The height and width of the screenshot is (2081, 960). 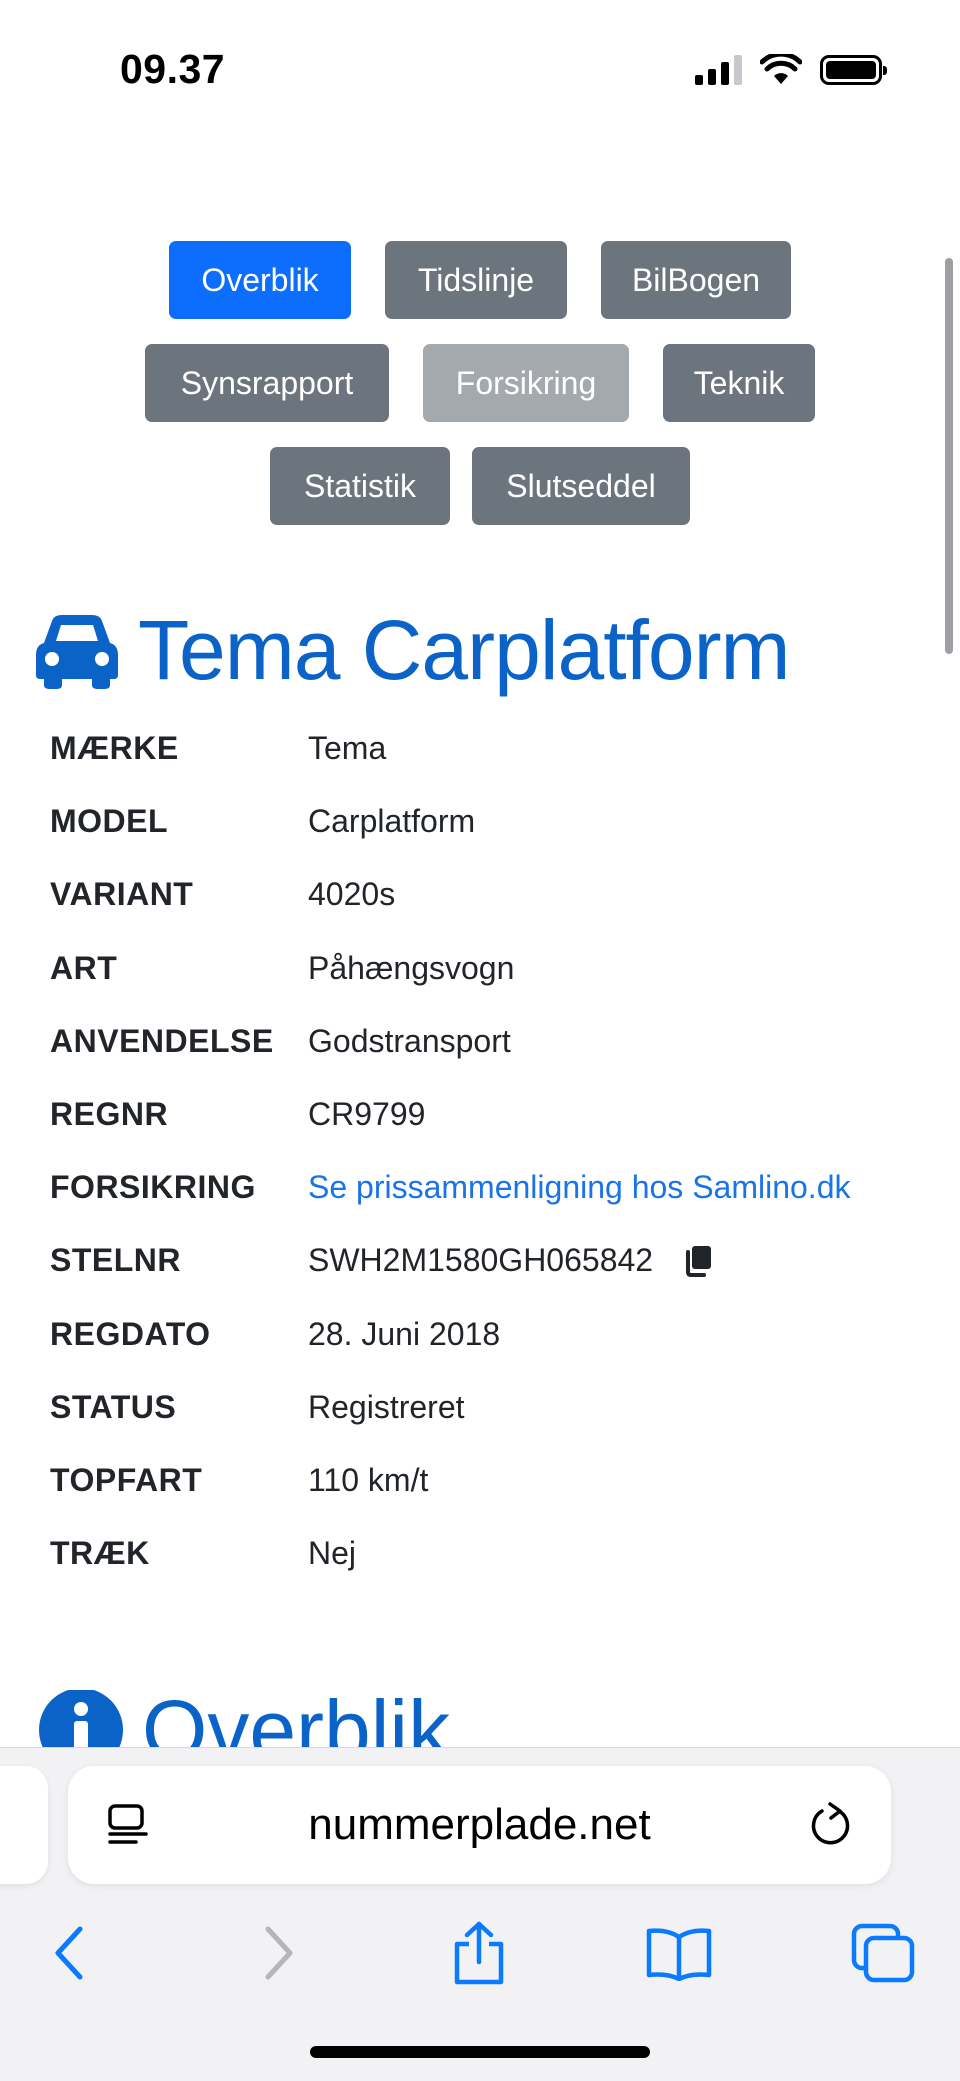 What do you see at coordinates (114, 748) in the screenshot?
I see `row-label: MÆRKE` at bounding box center [114, 748].